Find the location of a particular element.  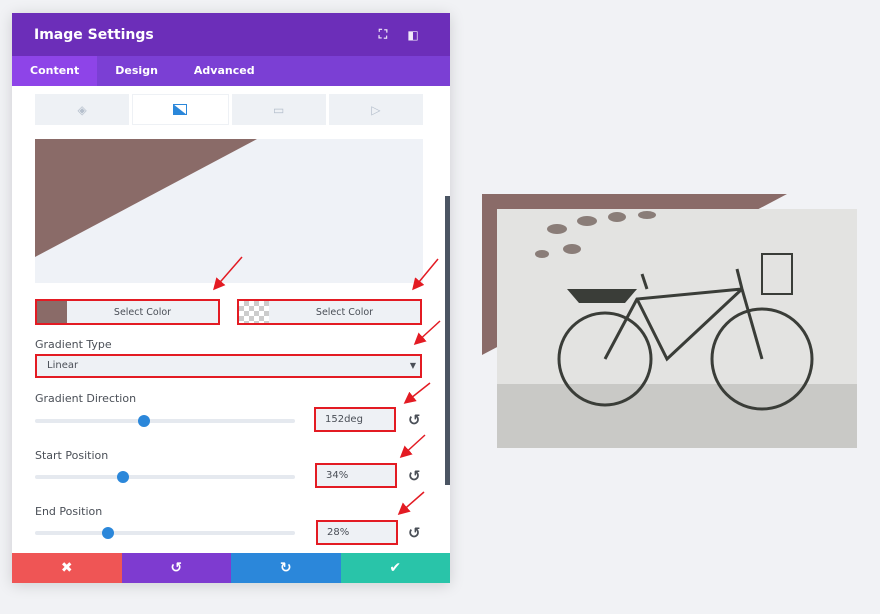

end-color-picker: Select Color is located at coordinates (329, 312).